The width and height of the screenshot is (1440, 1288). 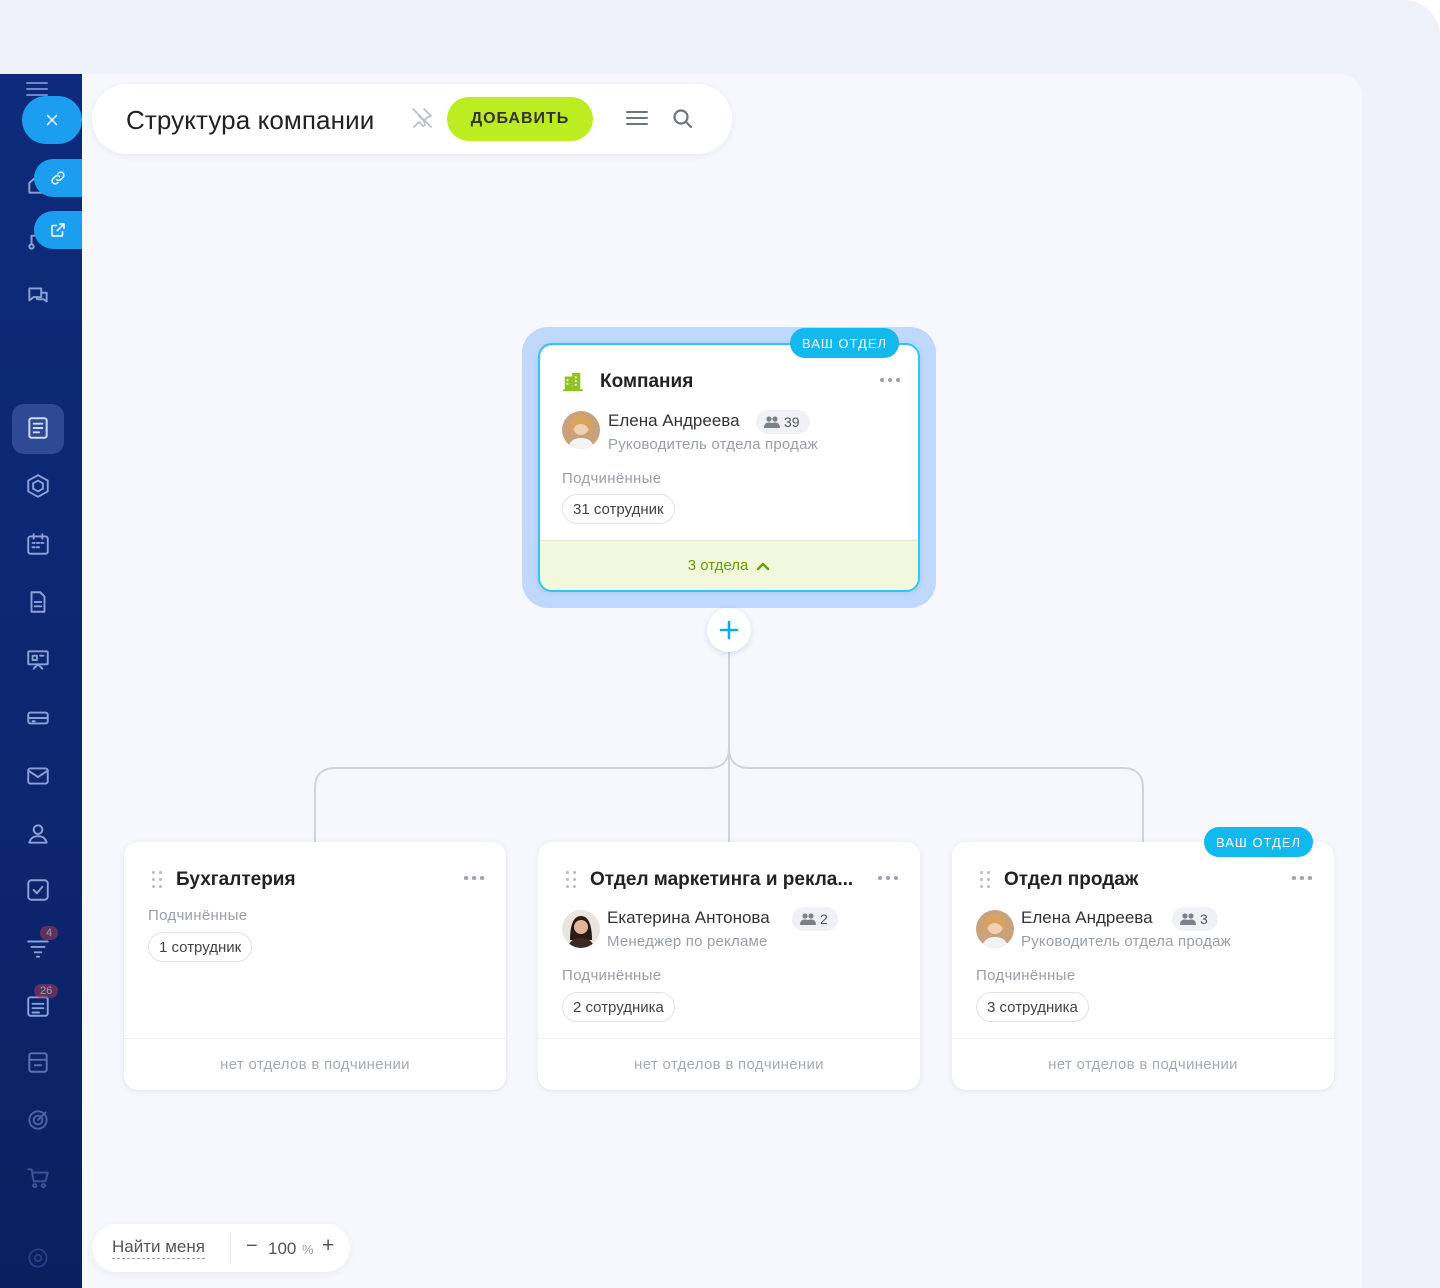 I want to click on left-sidebar: 4 26, so click(x=41, y=681).